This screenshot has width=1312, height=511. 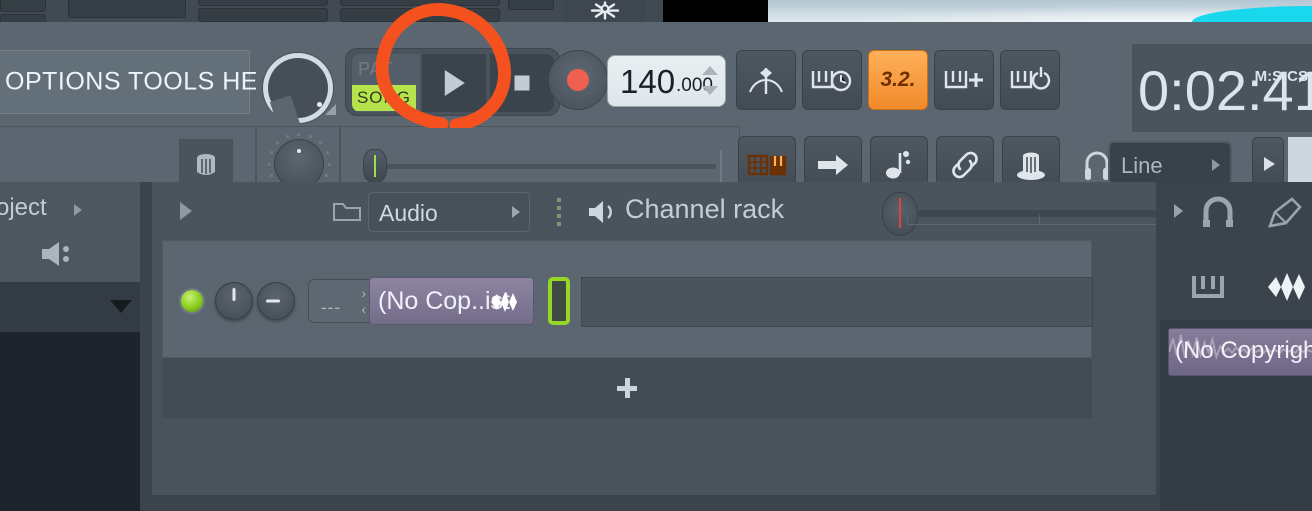 What do you see at coordinates (375, 166) in the screenshot?
I see `master-slider-handle` at bounding box center [375, 166].